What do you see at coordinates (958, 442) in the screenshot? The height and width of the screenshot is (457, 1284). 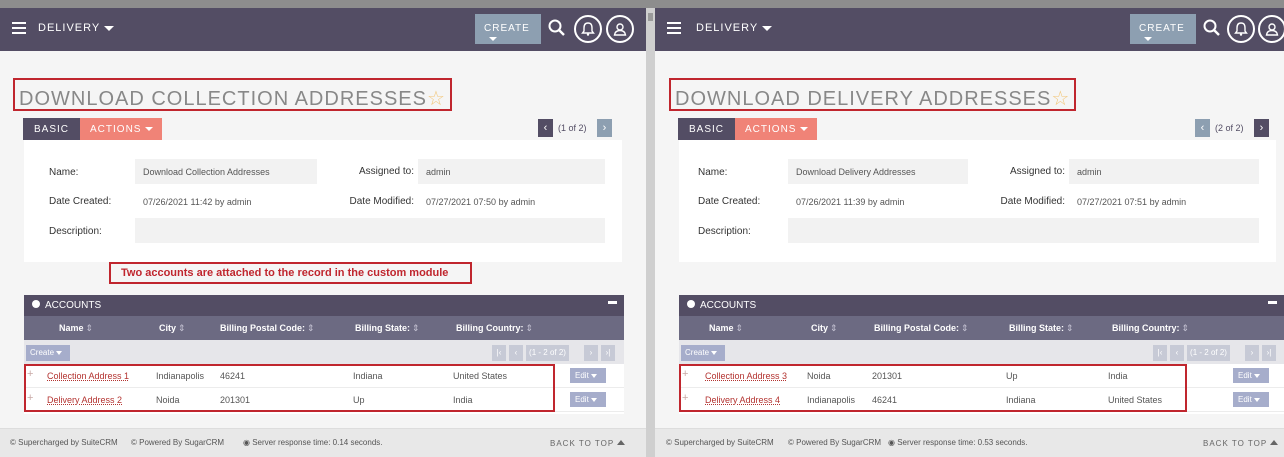 I see `server-response: ◉ Server response time: 0.53 seconds.` at bounding box center [958, 442].